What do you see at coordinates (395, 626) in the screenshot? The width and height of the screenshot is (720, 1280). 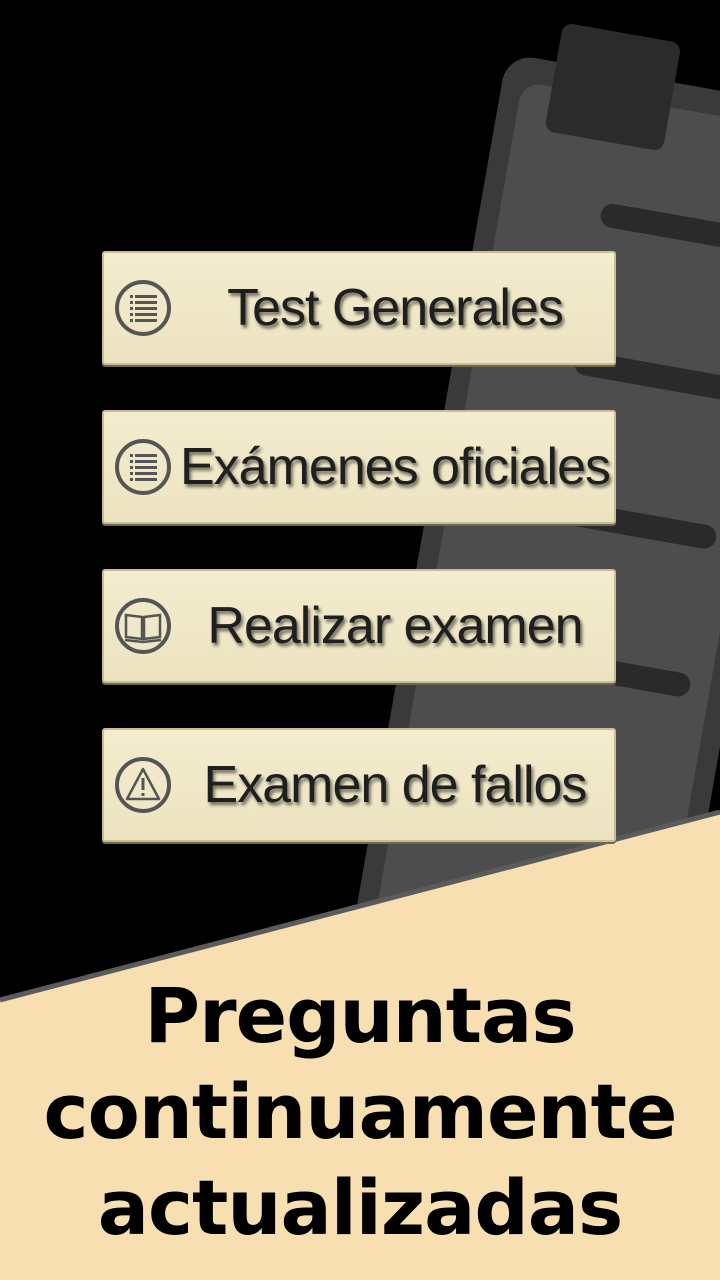 I see `realizar-examen-label: Realizar examen` at bounding box center [395, 626].